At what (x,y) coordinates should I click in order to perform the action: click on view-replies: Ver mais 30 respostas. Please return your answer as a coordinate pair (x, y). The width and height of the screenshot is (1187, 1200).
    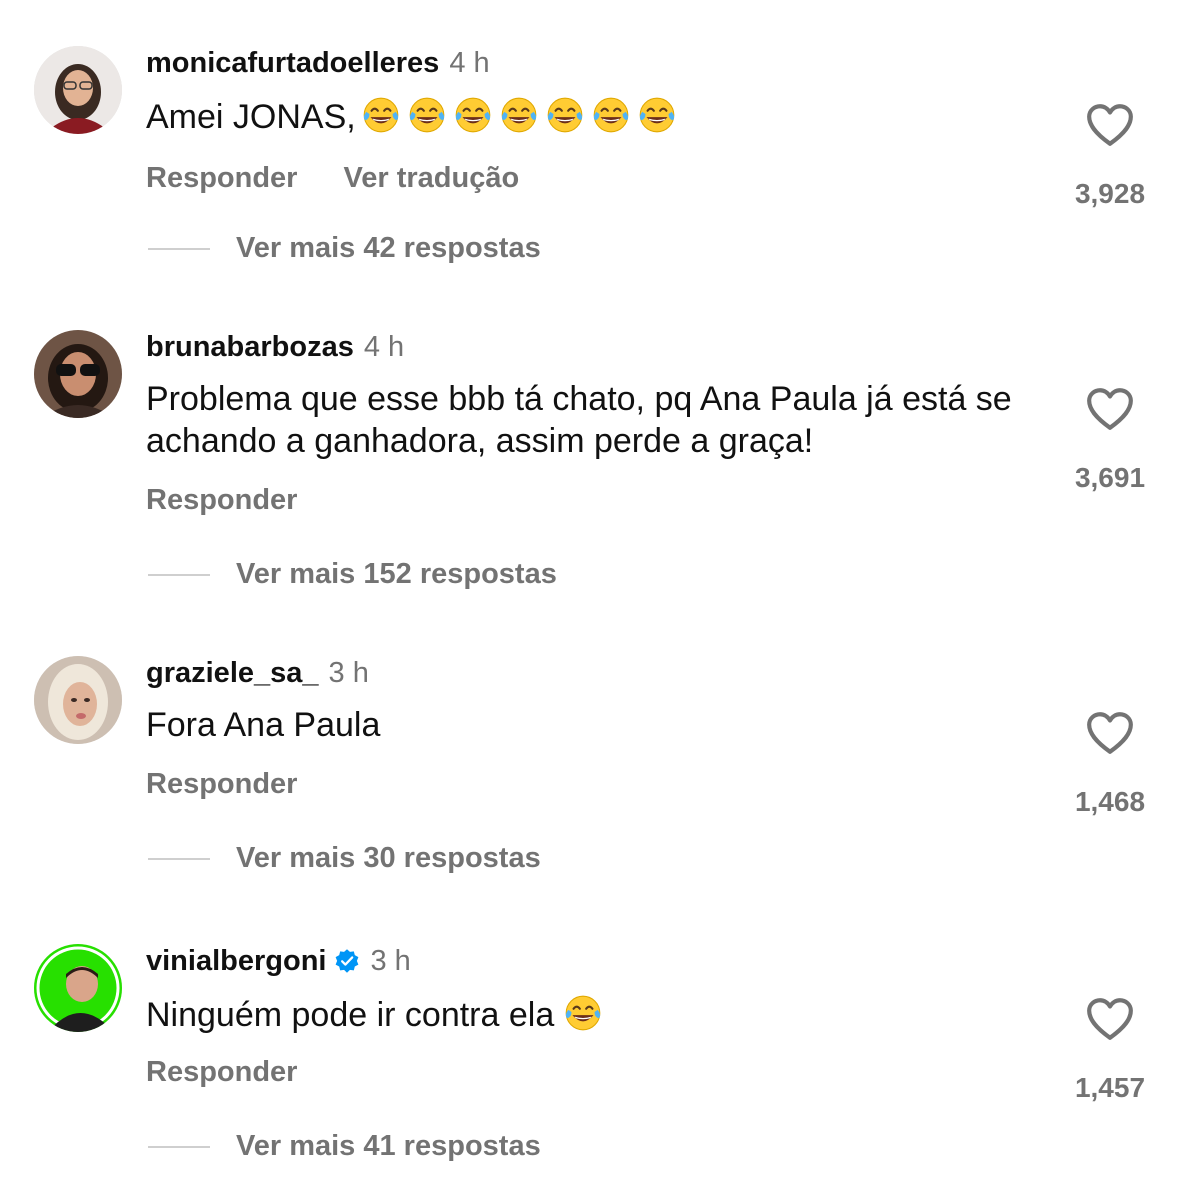
    Looking at the image, I should click on (344, 858).